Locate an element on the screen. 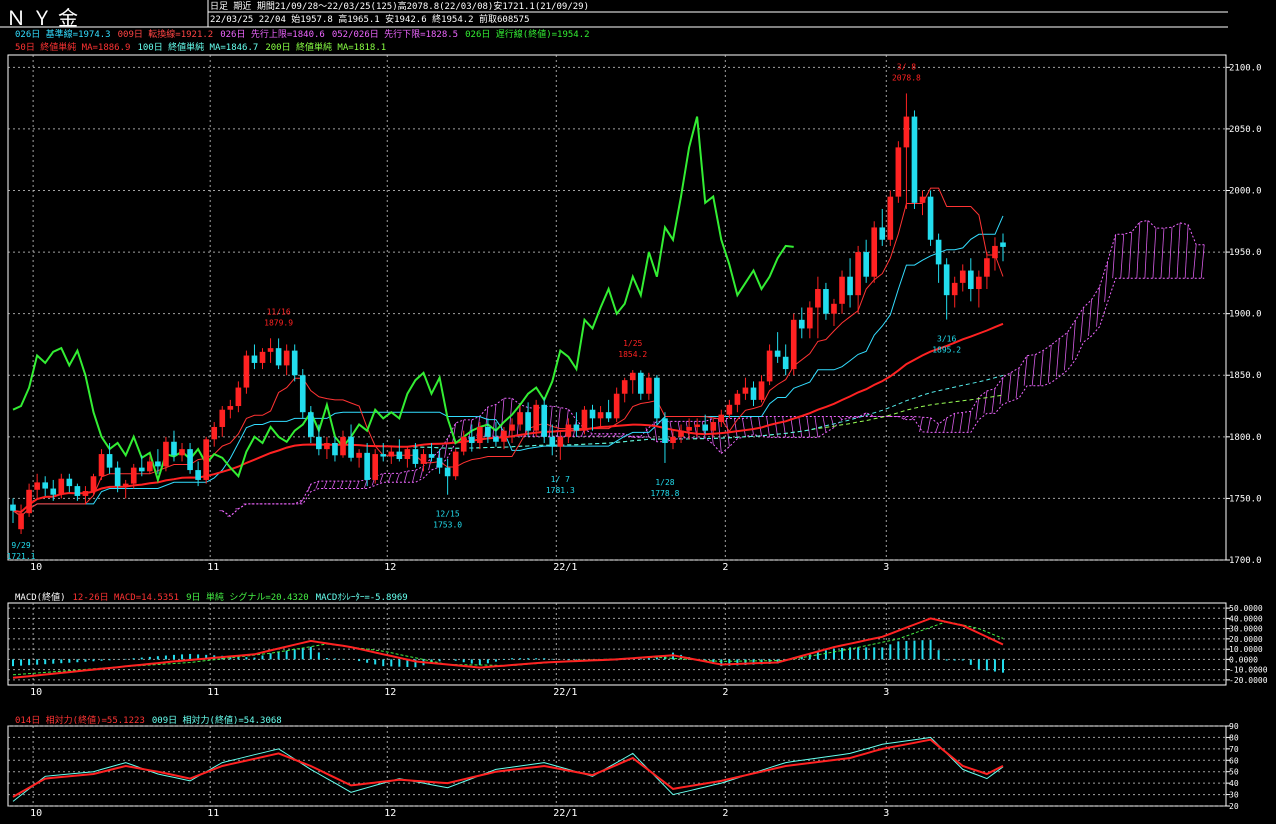  annotation-date: 1/ 7 is located at coordinates (560, 479).